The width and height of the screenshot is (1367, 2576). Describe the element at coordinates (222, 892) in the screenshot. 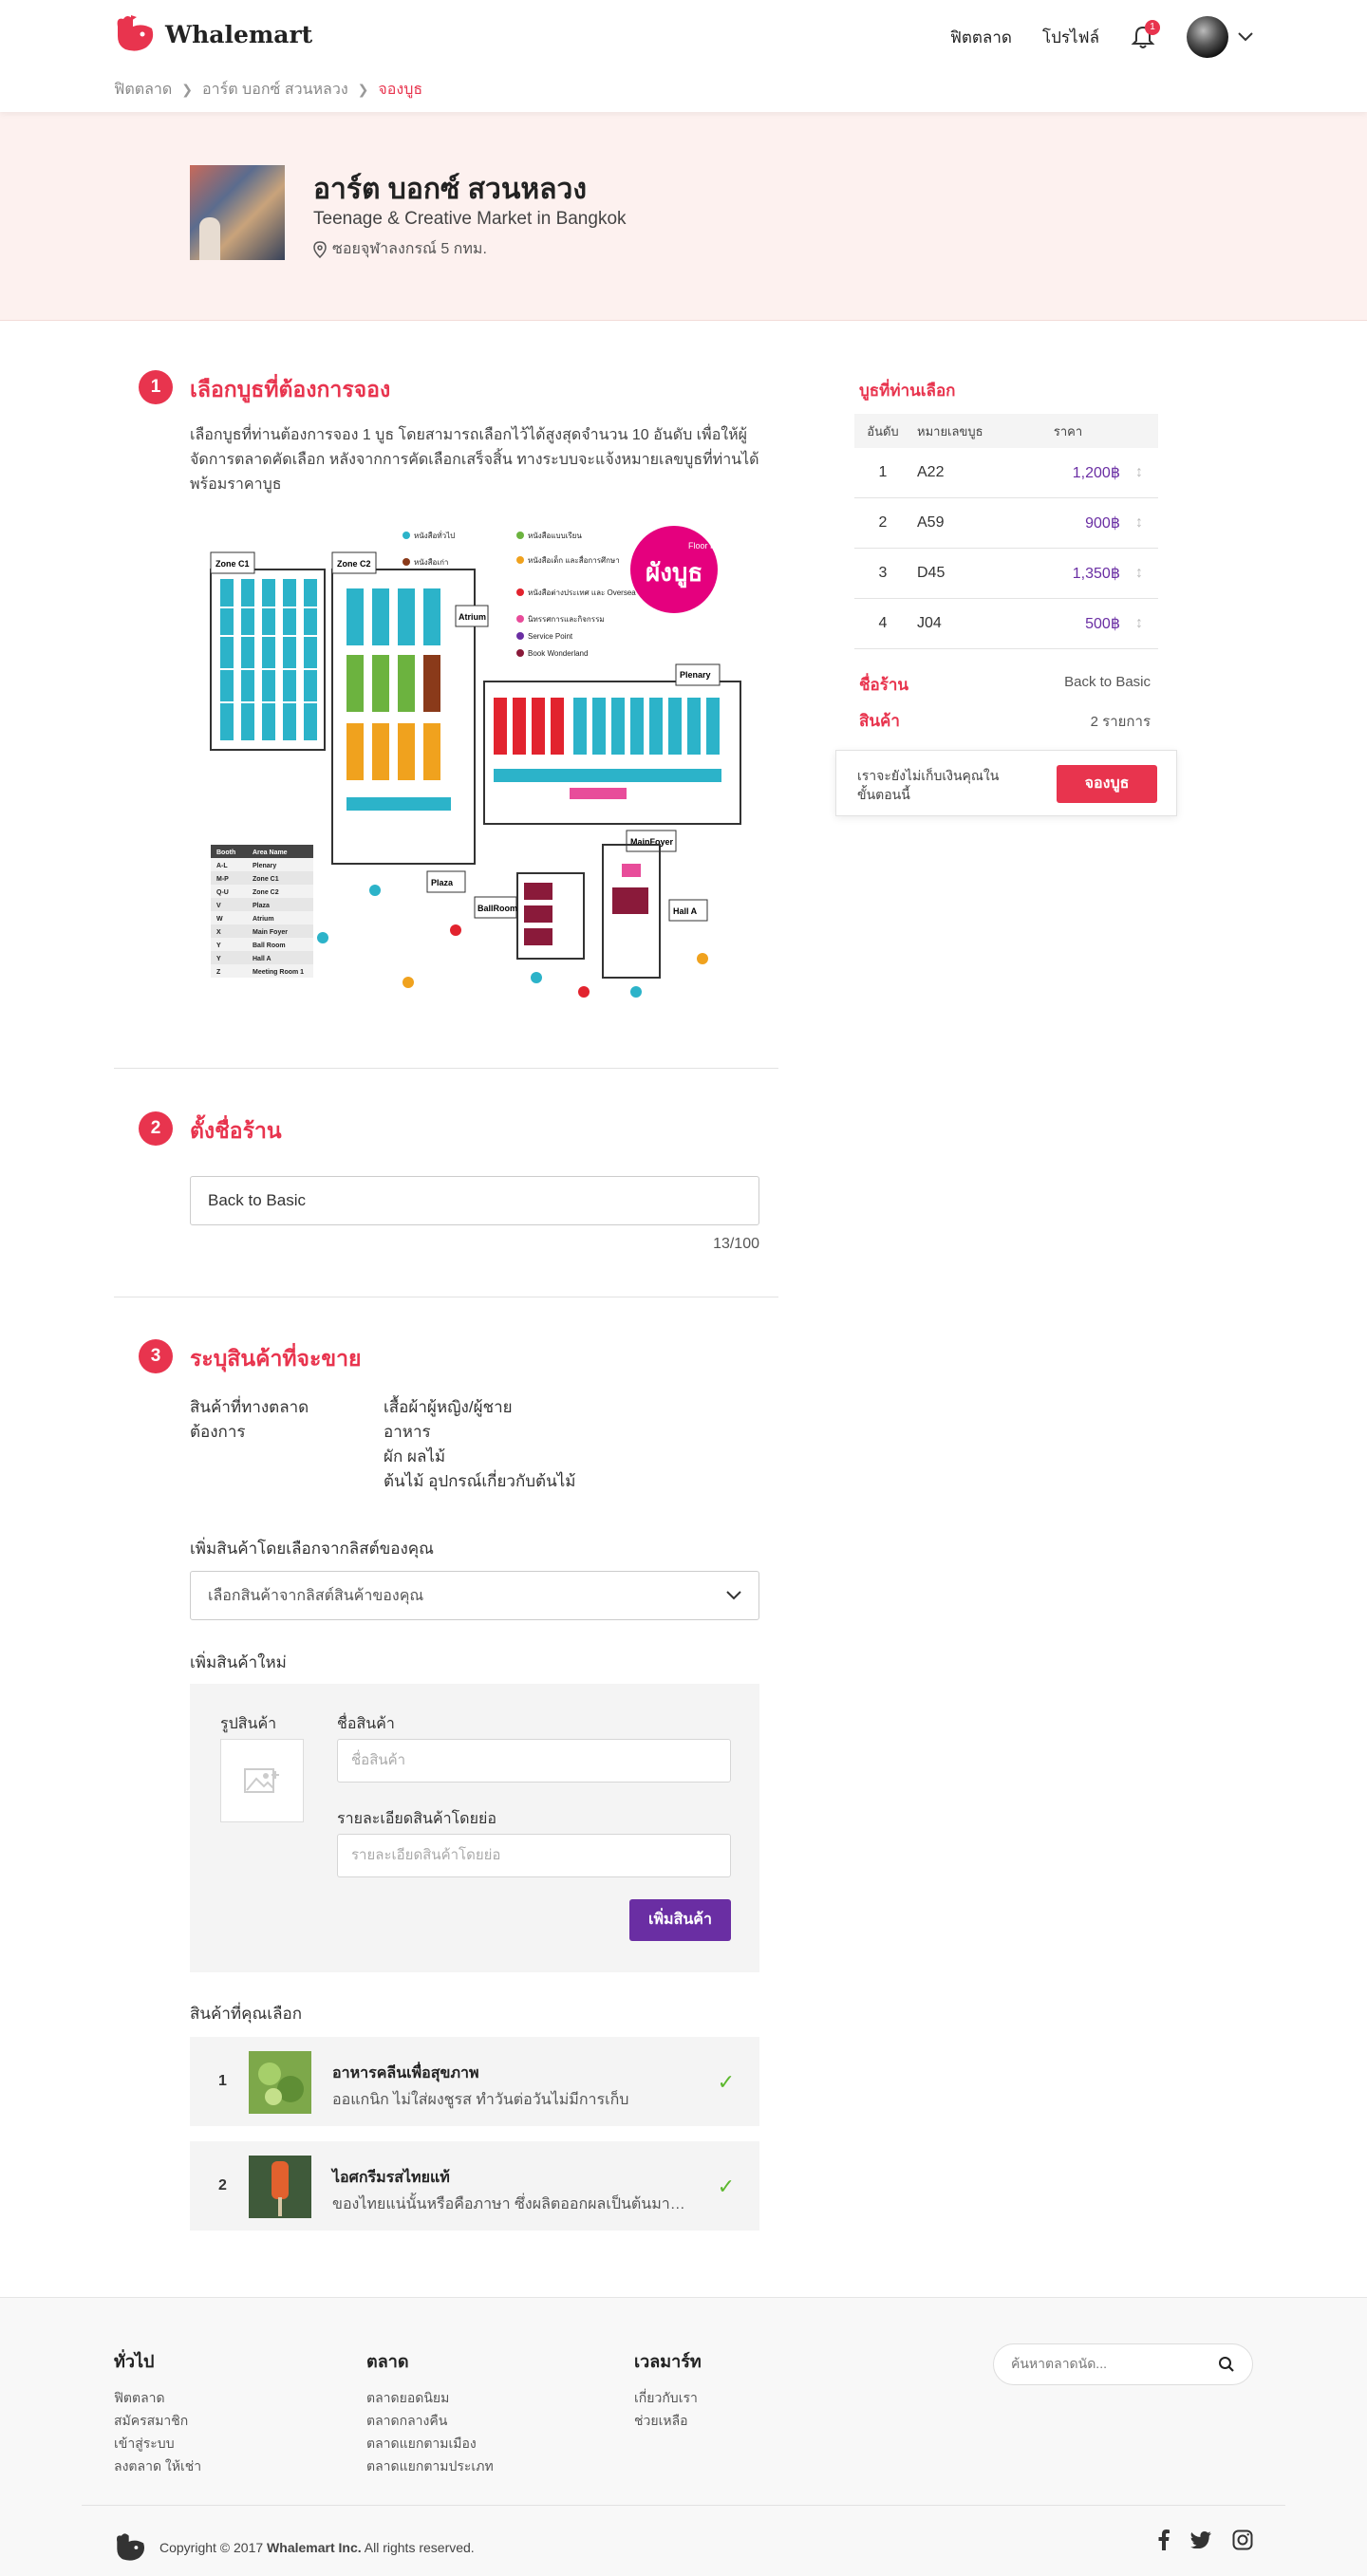

I see `area-table-booth: Q-U` at that location.